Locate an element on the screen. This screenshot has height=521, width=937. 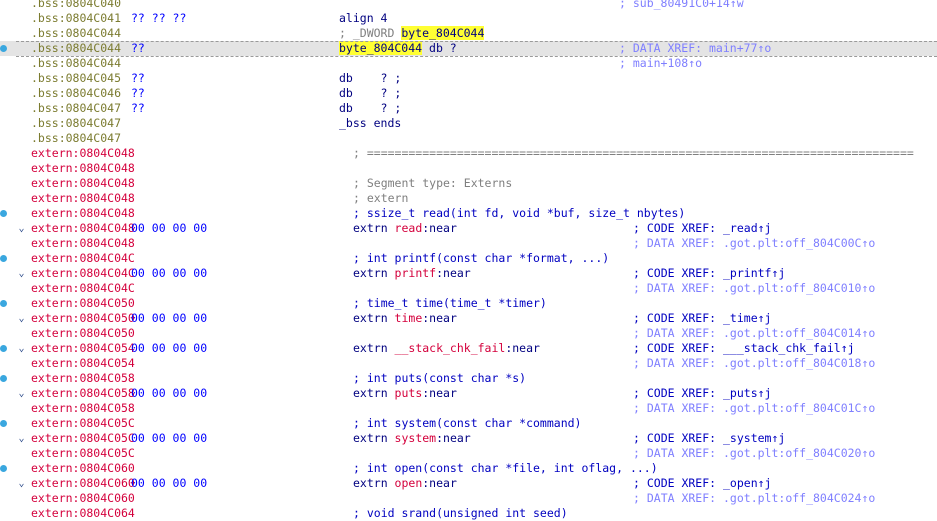
code-xref-comment: ; CODE XREF: ___stack_chk_fail↑j is located at coordinates (744, 348).